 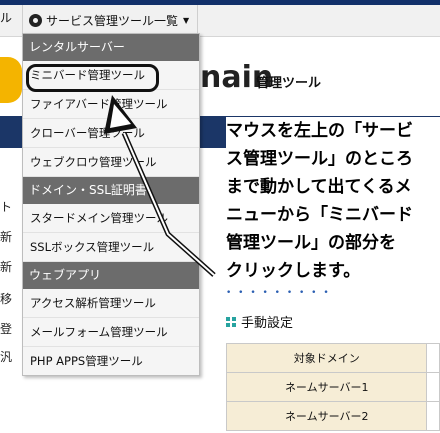 I want to click on pointer-arrow, so click(x=160, y=186).